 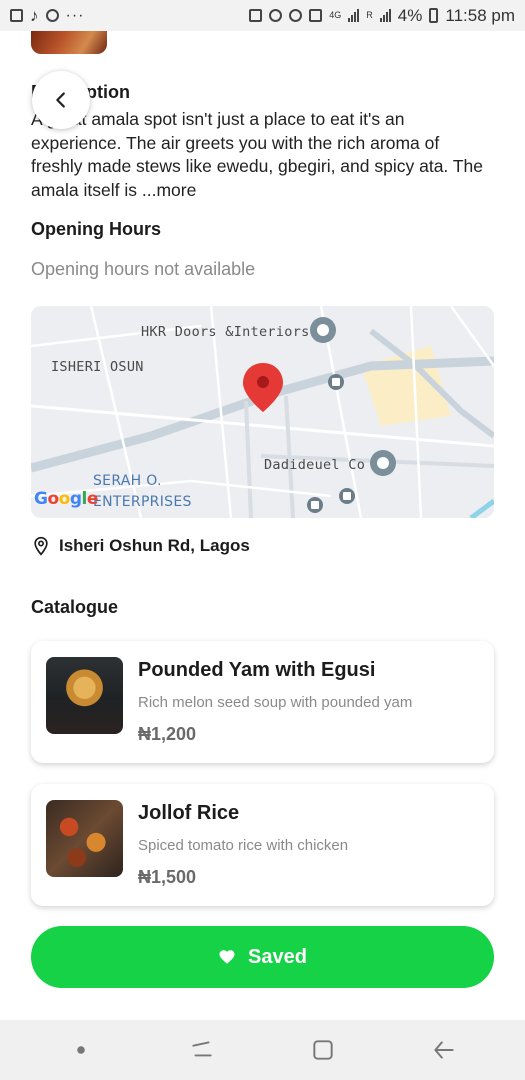 What do you see at coordinates (277, 956) in the screenshot?
I see `saved-label: Saved` at bounding box center [277, 956].